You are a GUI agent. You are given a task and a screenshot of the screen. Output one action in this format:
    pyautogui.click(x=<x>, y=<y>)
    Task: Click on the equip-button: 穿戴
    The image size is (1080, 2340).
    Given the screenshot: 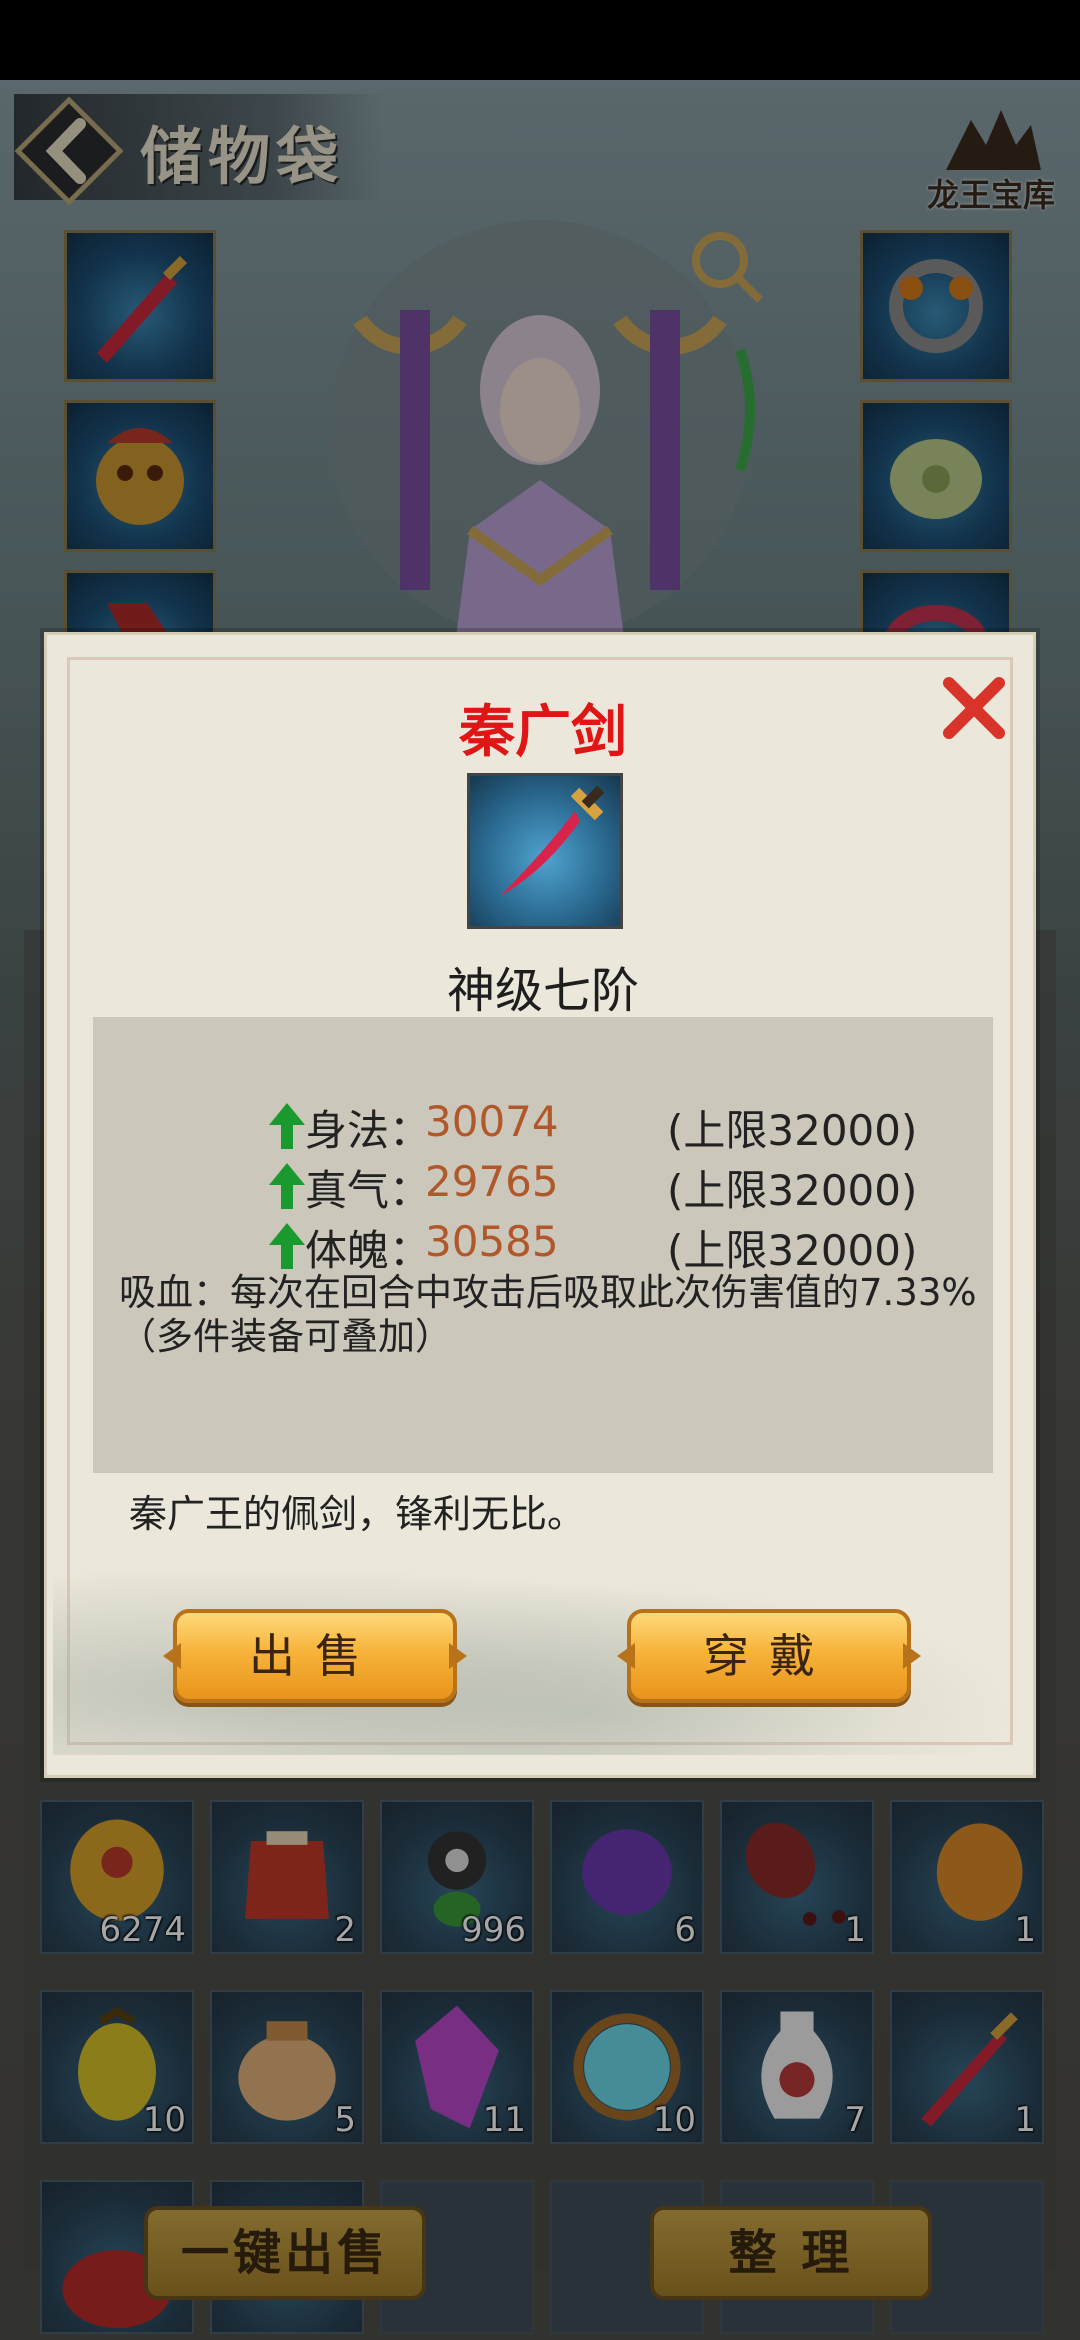 What is the action you would take?
    pyautogui.click(x=769, y=1656)
    